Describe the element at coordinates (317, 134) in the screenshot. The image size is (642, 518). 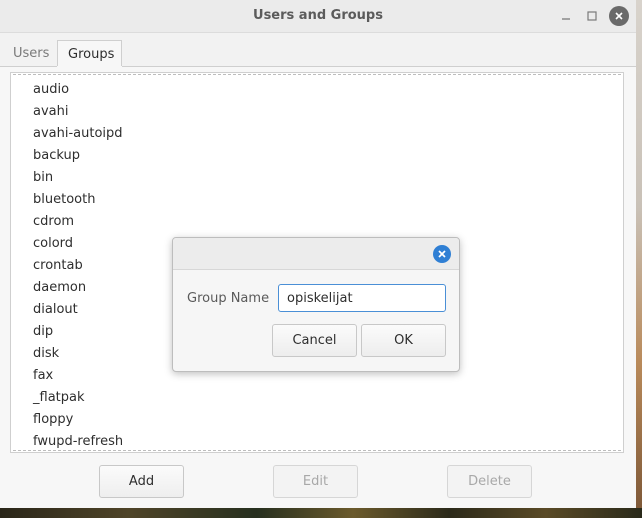
I see `list-item: avahi-autoipd` at that location.